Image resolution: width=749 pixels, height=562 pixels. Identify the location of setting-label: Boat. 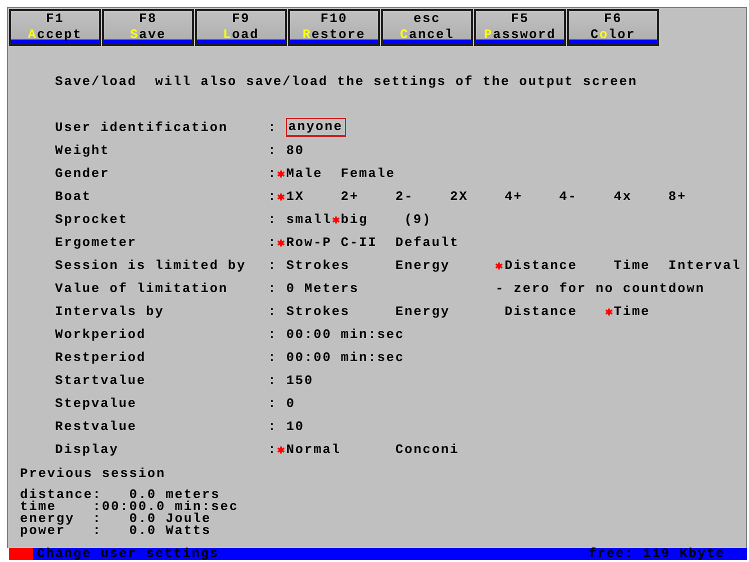
(73, 196).